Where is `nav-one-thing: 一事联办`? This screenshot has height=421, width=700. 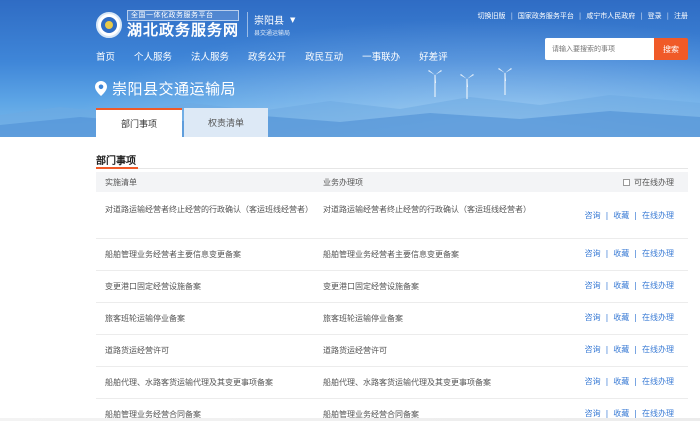
nav-one-thing: 一事联办 is located at coordinates (381, 56).